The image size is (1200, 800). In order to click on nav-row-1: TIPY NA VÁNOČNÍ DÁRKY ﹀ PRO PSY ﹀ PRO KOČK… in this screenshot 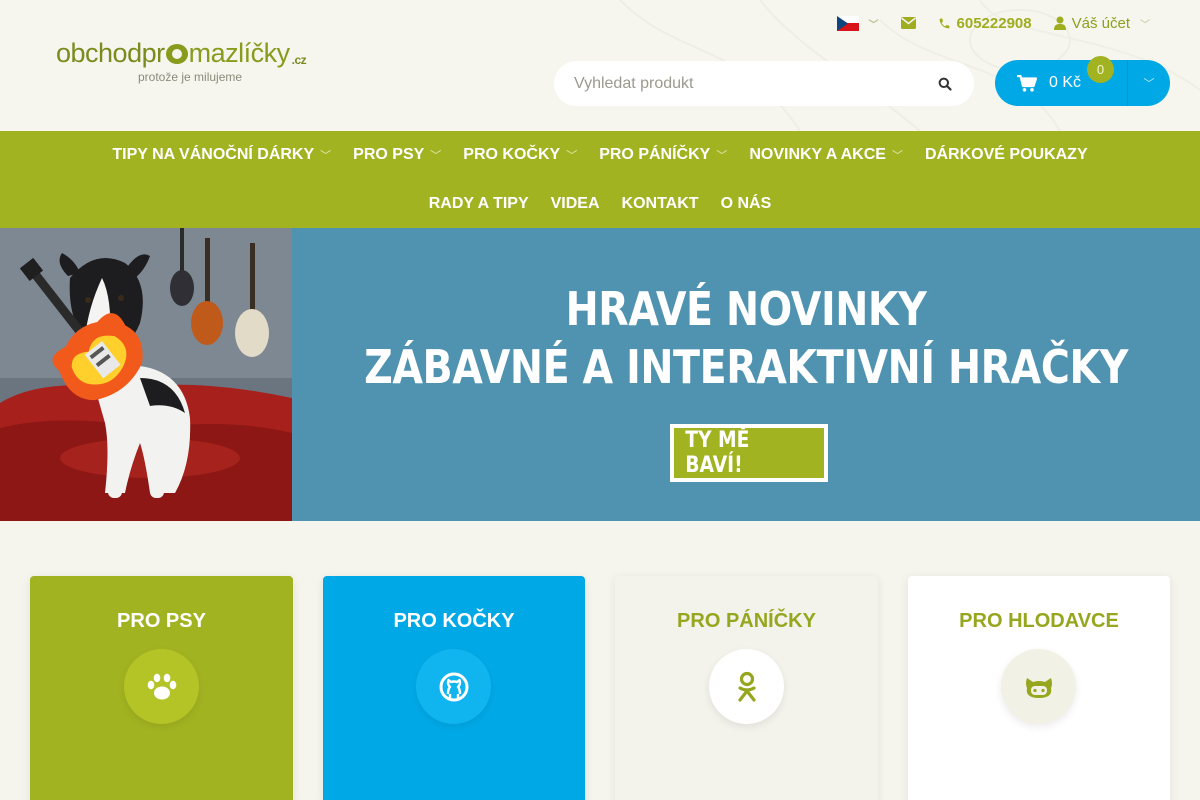, I will do `click(600, 155)`.